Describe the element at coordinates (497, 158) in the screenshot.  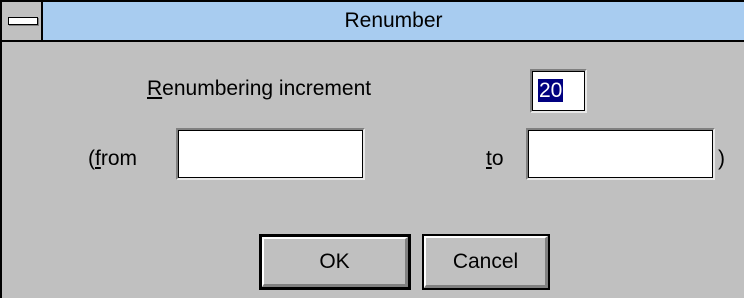
I see `to-label-text: o` at that location.